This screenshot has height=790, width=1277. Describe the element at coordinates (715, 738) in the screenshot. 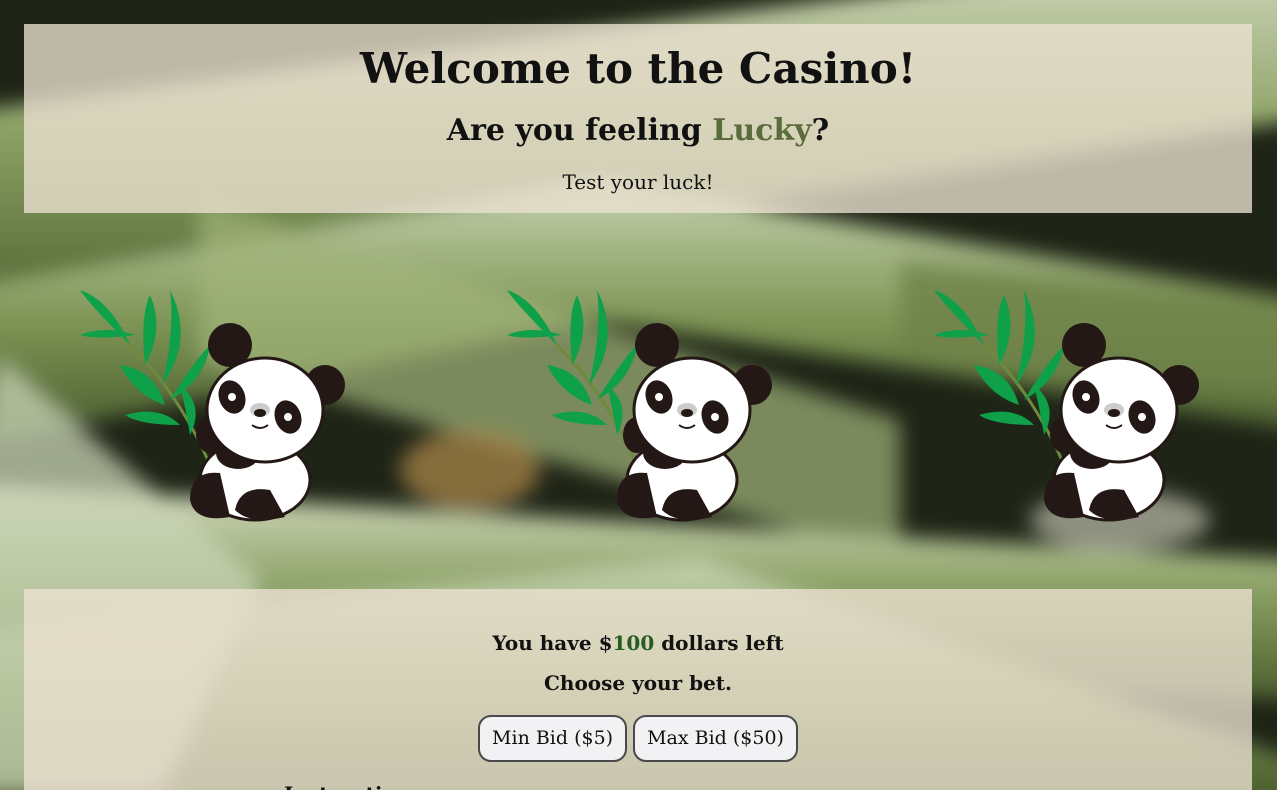

I see `max-bid-button: Max Bid ($50)` at that location.